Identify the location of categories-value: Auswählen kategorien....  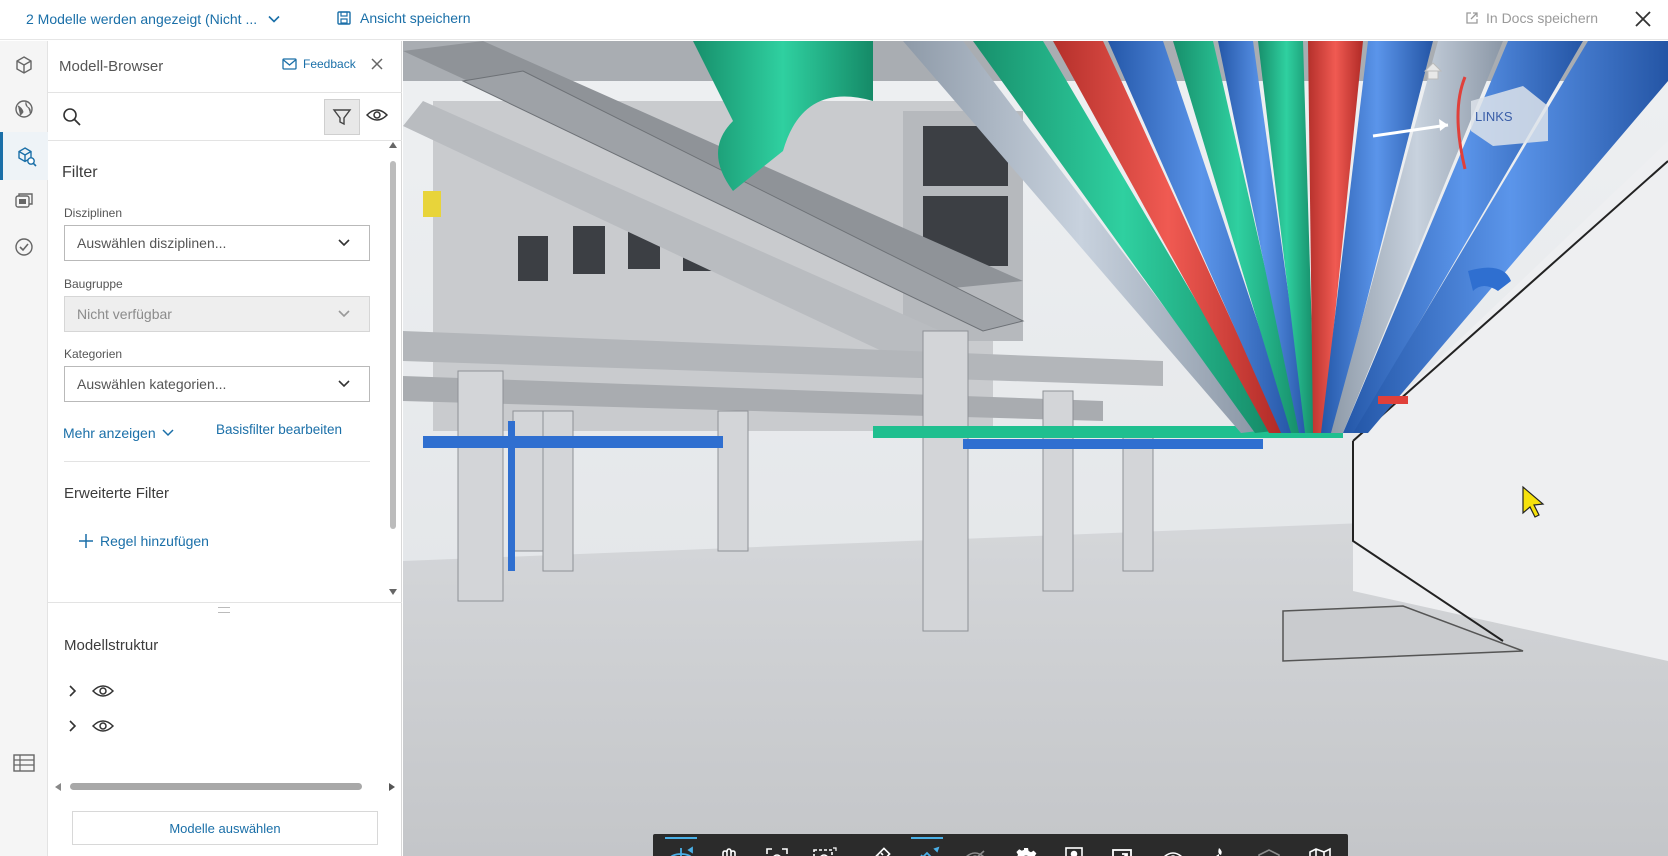
(152, 384).